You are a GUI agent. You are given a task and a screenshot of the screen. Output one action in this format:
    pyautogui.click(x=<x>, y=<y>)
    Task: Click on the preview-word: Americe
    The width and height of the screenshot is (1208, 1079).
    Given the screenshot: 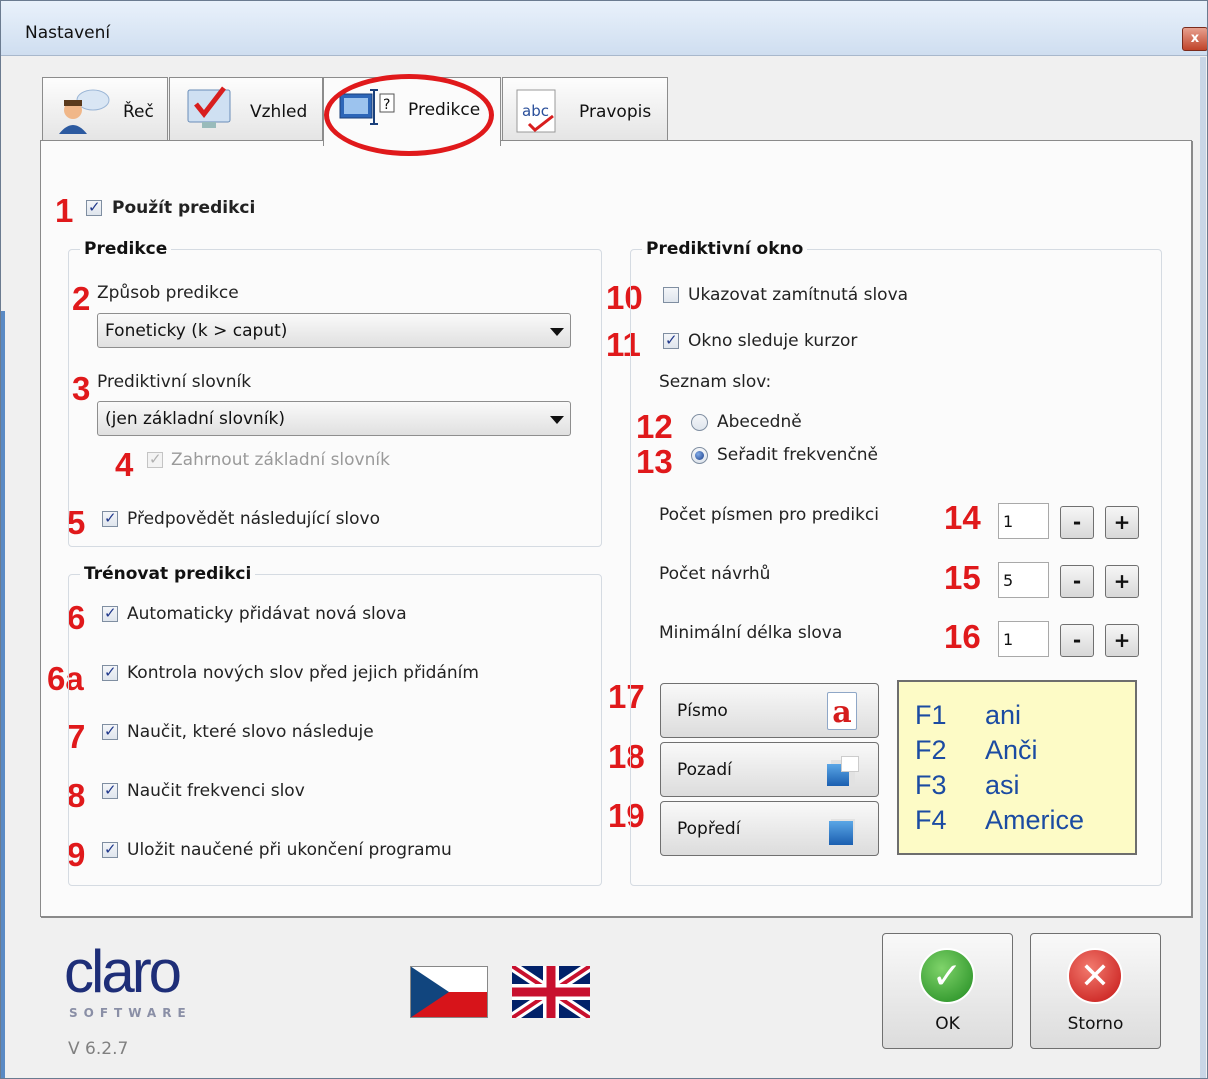 What is the action you would take?
    pyautogui.click(x=1035, y=820)
    